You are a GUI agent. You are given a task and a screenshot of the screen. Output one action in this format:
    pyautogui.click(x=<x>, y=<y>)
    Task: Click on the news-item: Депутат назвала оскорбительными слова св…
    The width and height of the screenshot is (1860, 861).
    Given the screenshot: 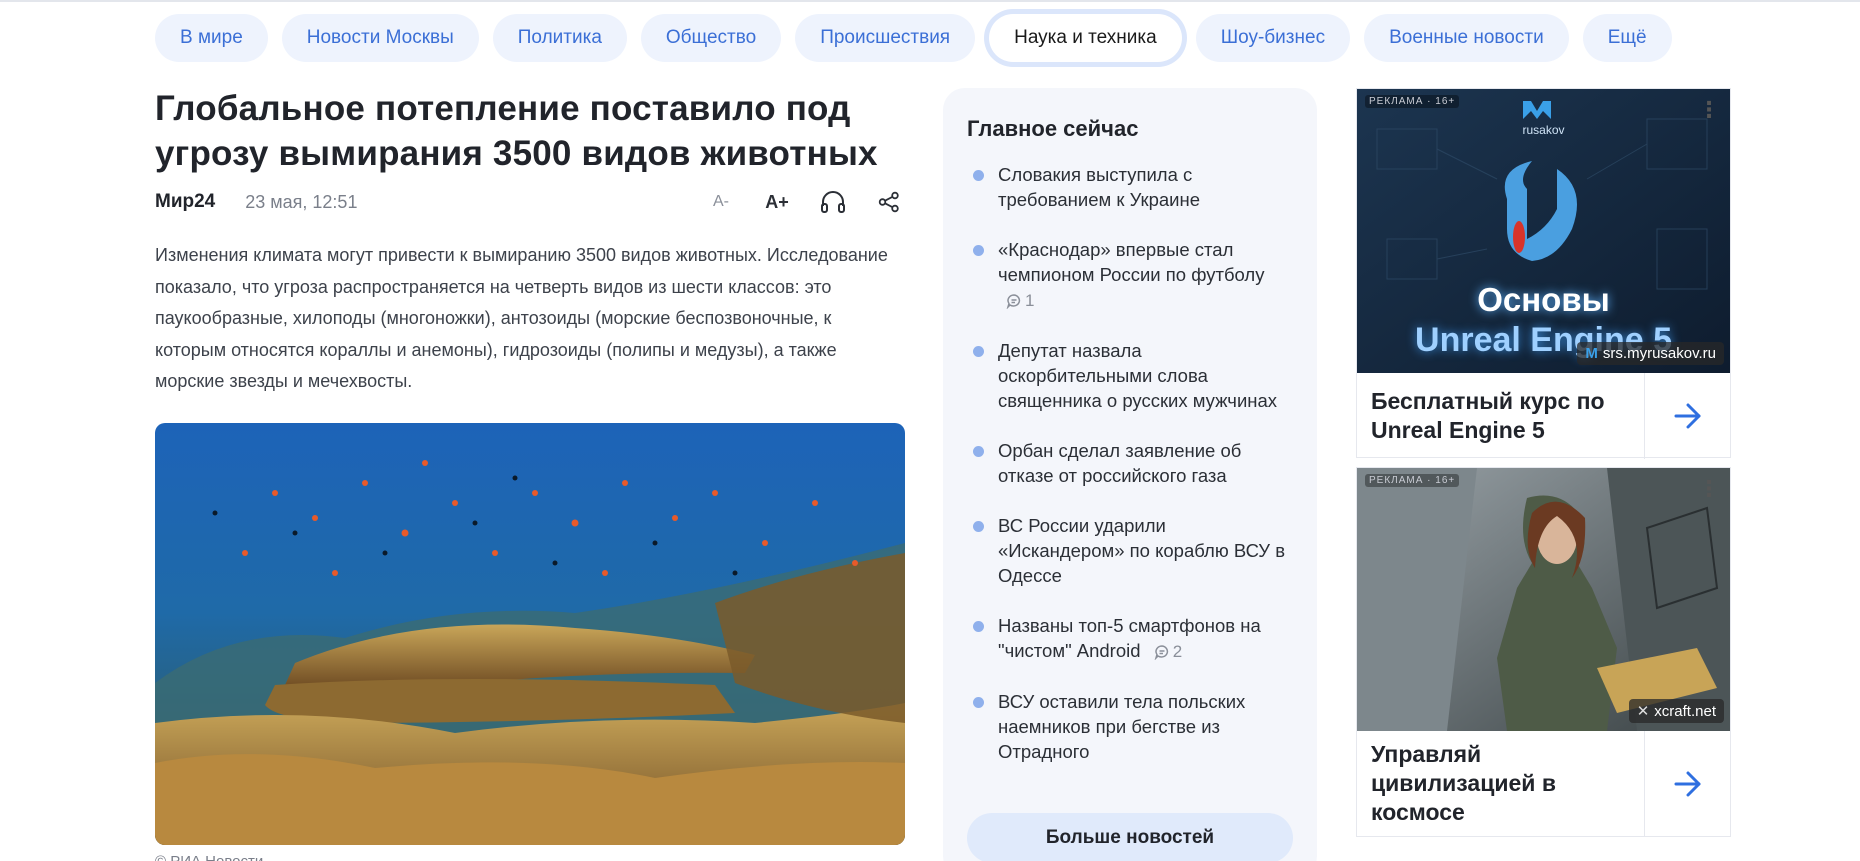 What is the action you would take?
    pyautogui.click(x=1130, y=375)
    